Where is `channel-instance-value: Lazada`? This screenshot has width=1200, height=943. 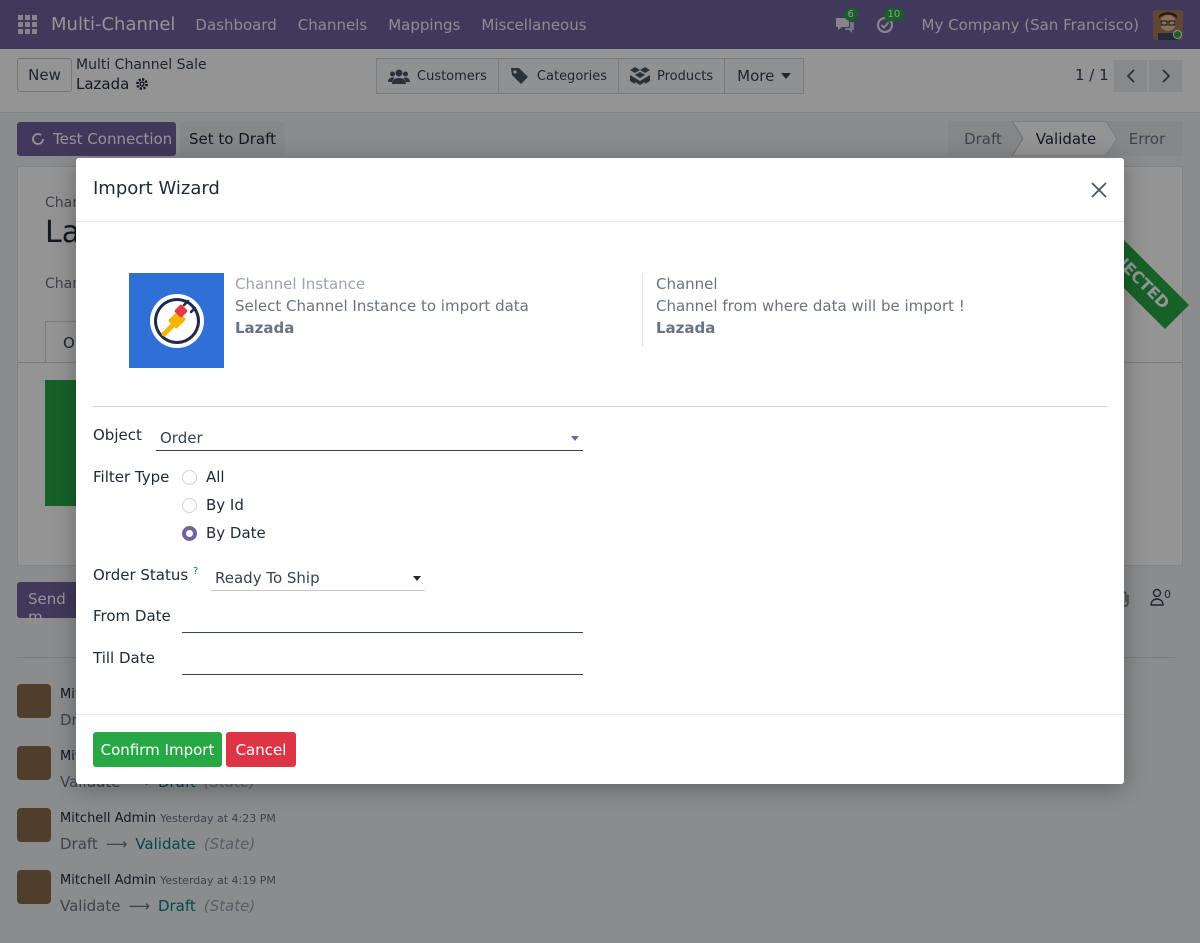 channel-instance-value: Lazada is located at coordinates (264, 328).